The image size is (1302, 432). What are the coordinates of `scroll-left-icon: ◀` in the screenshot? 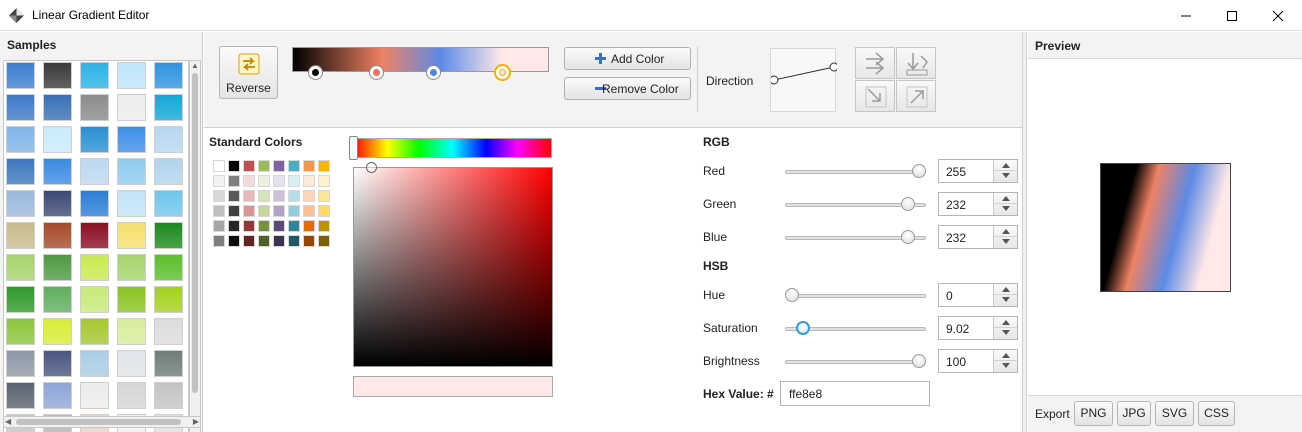 It's located at (8, 422).